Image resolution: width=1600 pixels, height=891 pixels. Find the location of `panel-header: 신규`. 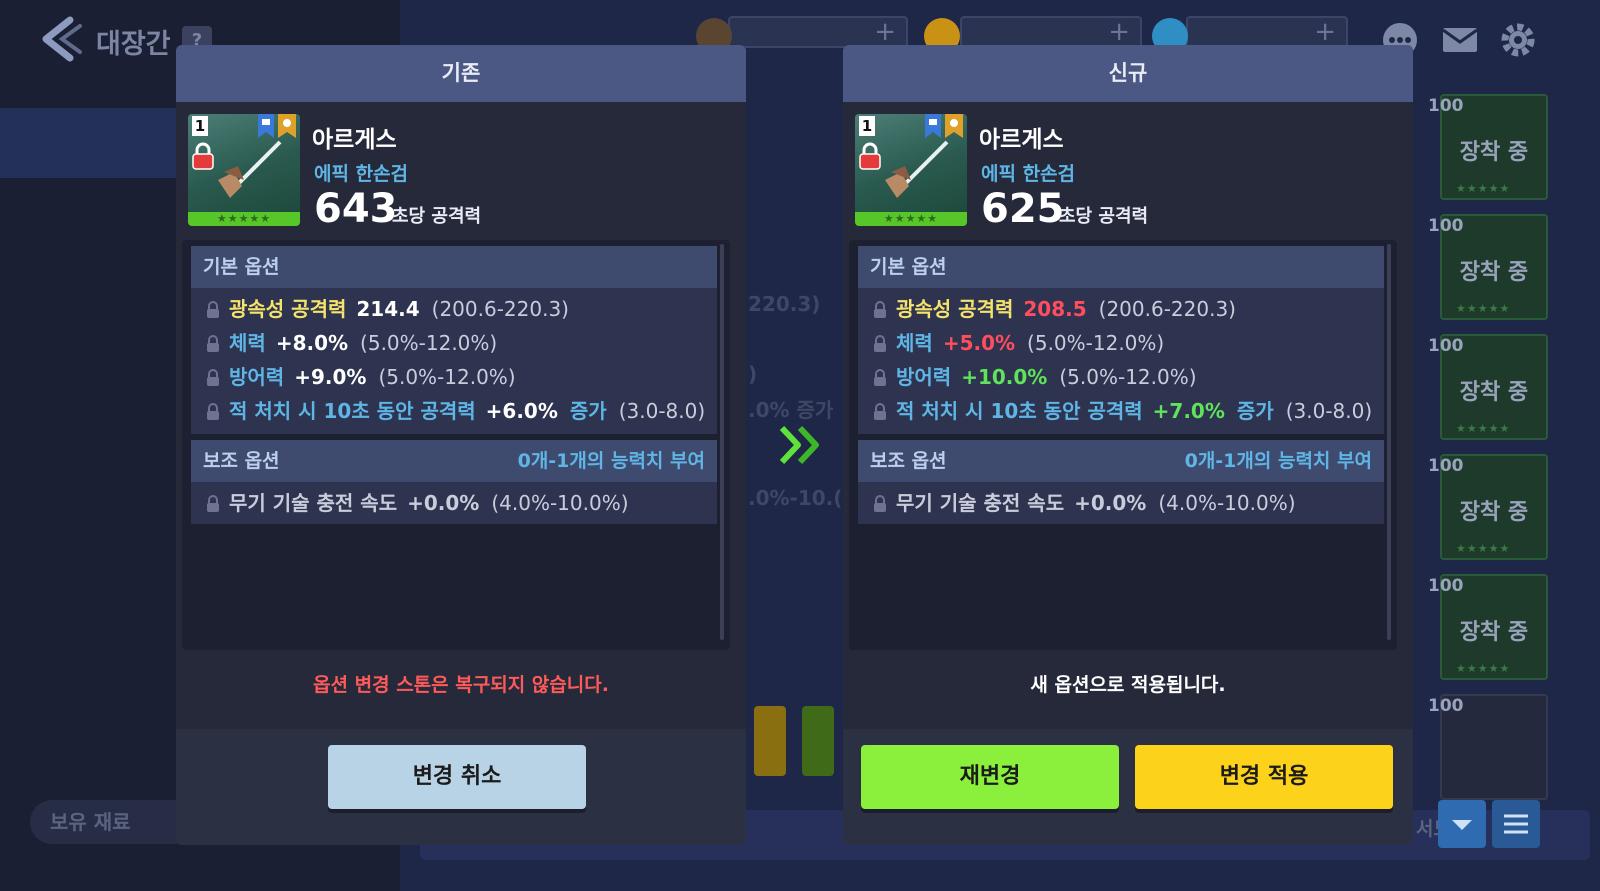

panel-header: 신규 is located at coordinates (1128, 73).